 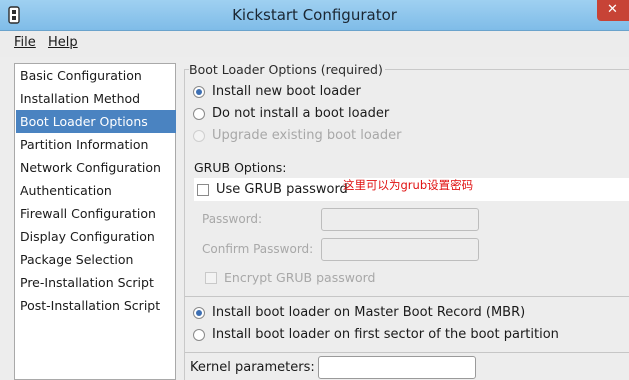 What do you see at coordinates (300, 277) in the screenshot?
I see `encrypt-grub-password-label: Encrypt GRUB password` at bounding box center [300, 277].